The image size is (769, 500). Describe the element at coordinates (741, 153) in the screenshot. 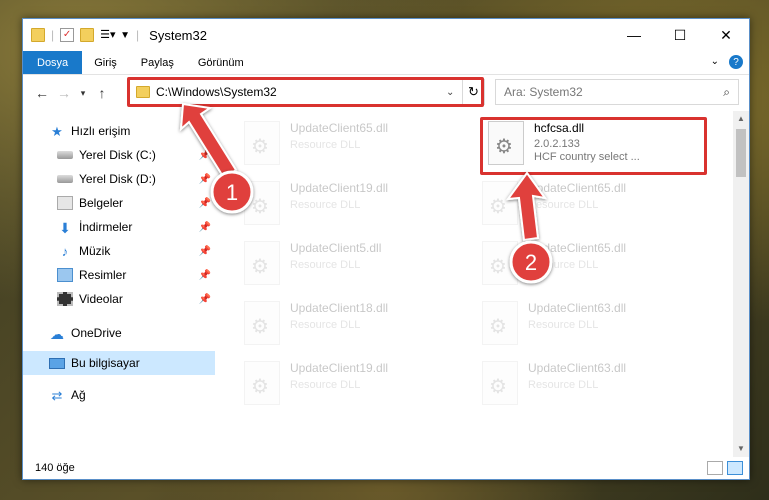

I see `scrollbar-thumb` at that location.